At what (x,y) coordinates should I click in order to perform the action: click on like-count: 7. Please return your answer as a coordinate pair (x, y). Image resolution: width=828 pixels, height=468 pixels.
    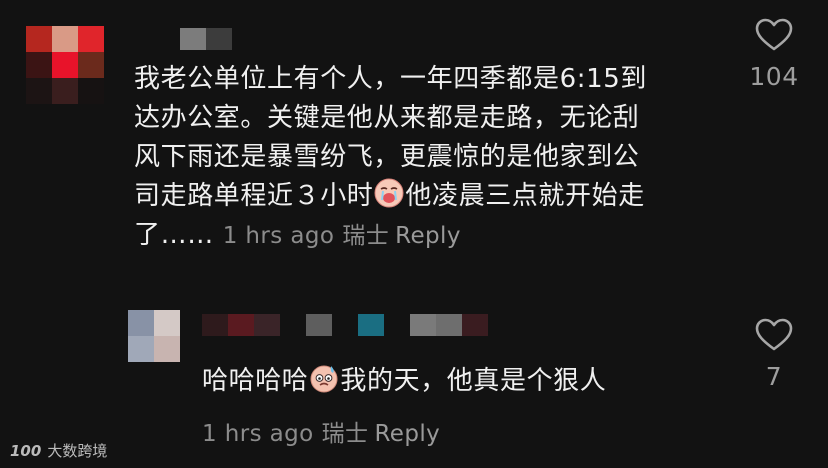
    Looking at the image, I should click on (774, 376).